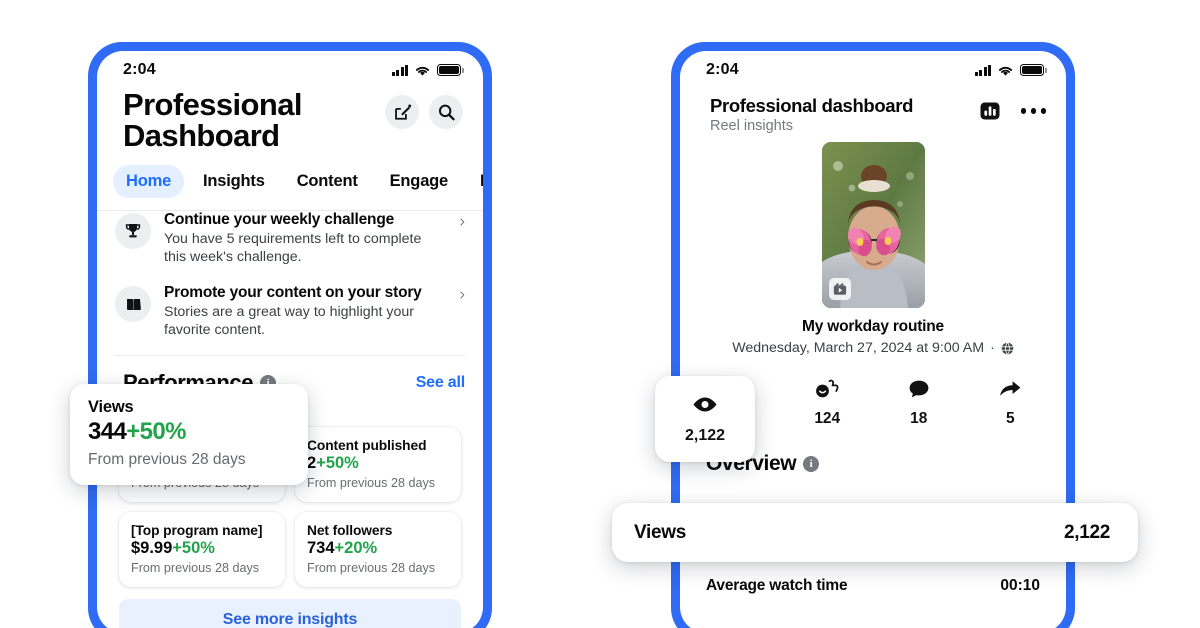 The width and height of the screenshot is (1200, 628). Describe the element at coordinates (873, 586) in the screenshot. I see `overview-row-average-watch-time: Average watch time 00:10` at that location.